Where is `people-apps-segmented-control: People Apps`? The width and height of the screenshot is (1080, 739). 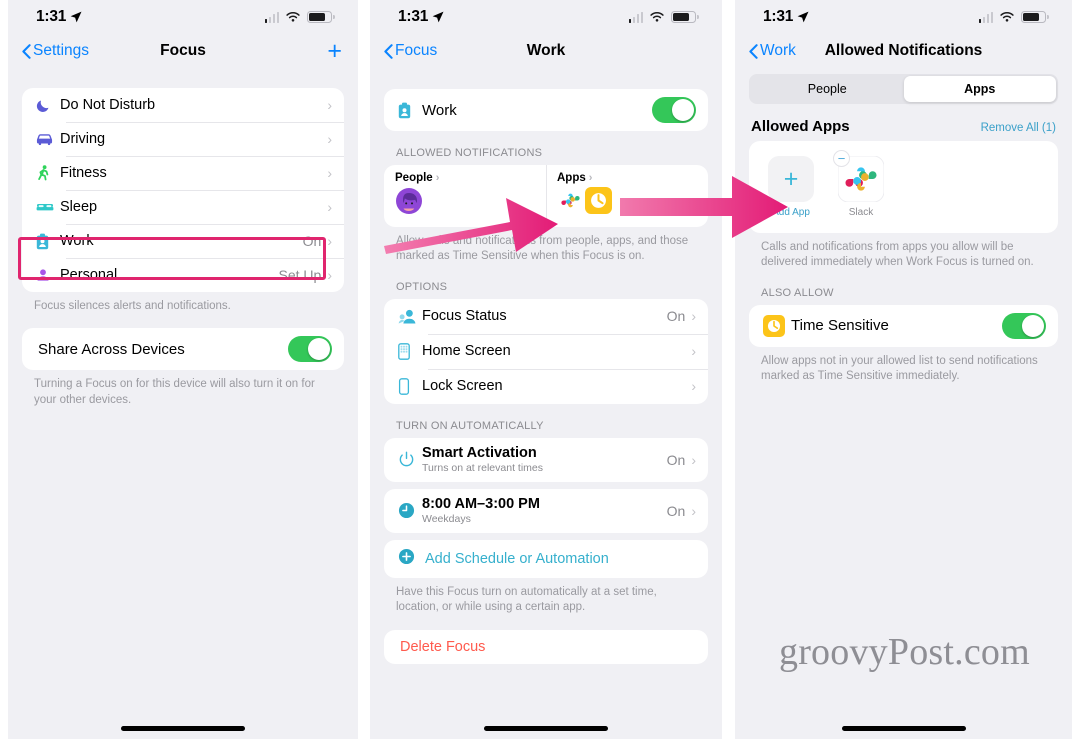 people-apps-segmented-control: People Apps is located at coordinates (903, 89).